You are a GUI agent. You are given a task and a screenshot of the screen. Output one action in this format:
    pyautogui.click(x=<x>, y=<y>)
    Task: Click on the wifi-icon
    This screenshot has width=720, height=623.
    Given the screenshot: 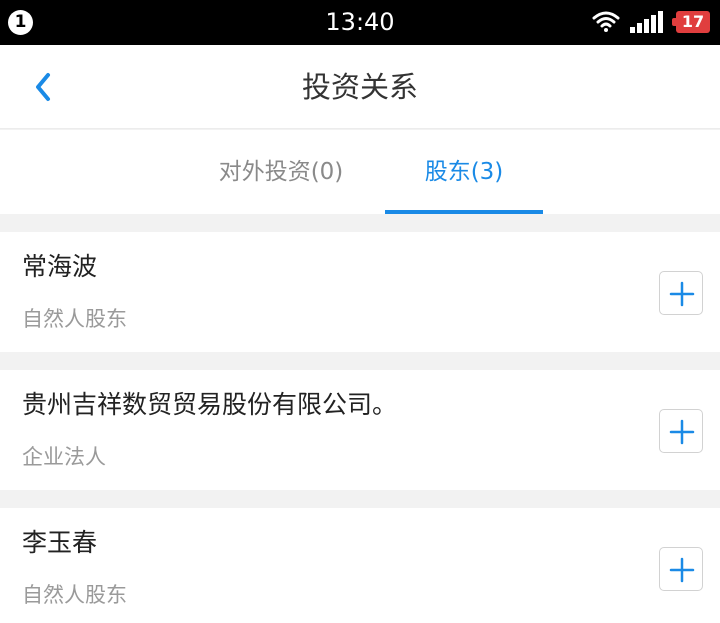 What is the action you would take?
    pyautogui.click(x=606, y=21)
    